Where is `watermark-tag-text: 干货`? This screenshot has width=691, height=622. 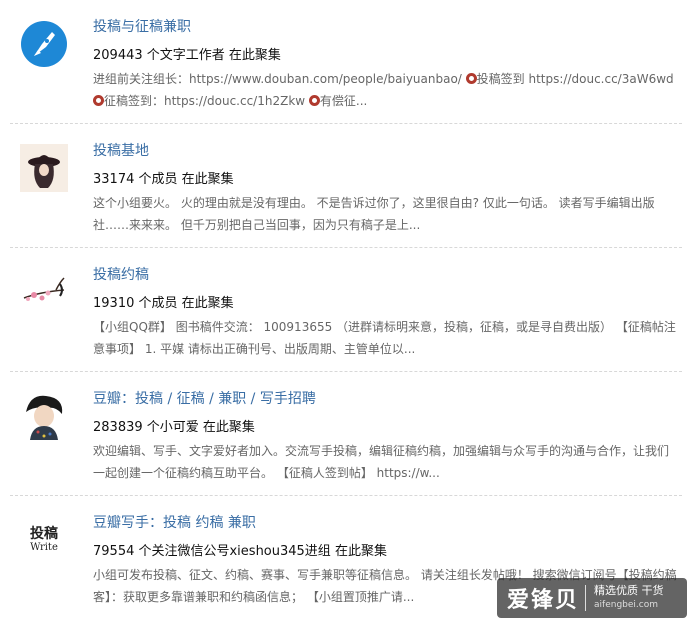
watermark-tag-text: 干货 is located at coordinates (652, 590).